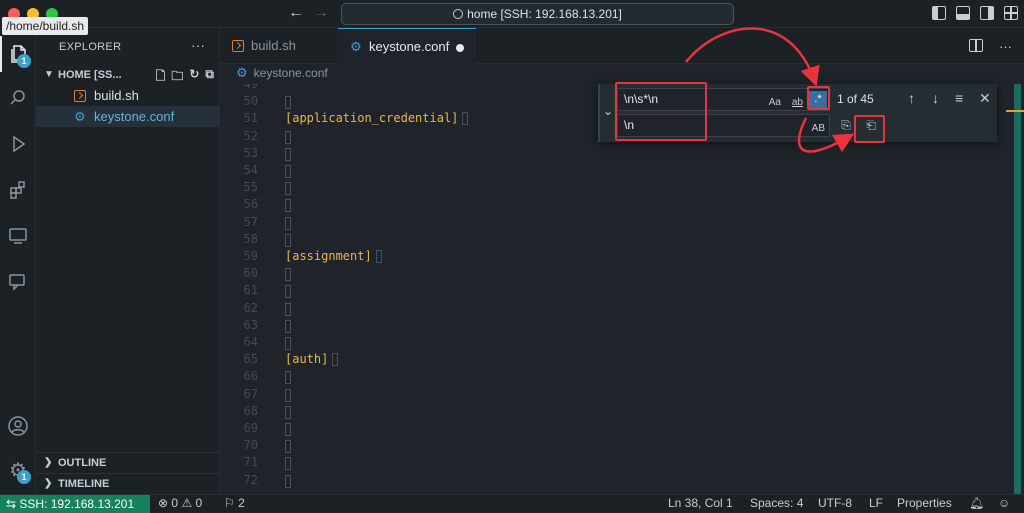 This screenshot has height=513, width=1024. I want to click on errors-warnings: ⊗ 0 ⚠ 0, so click(180, 503).